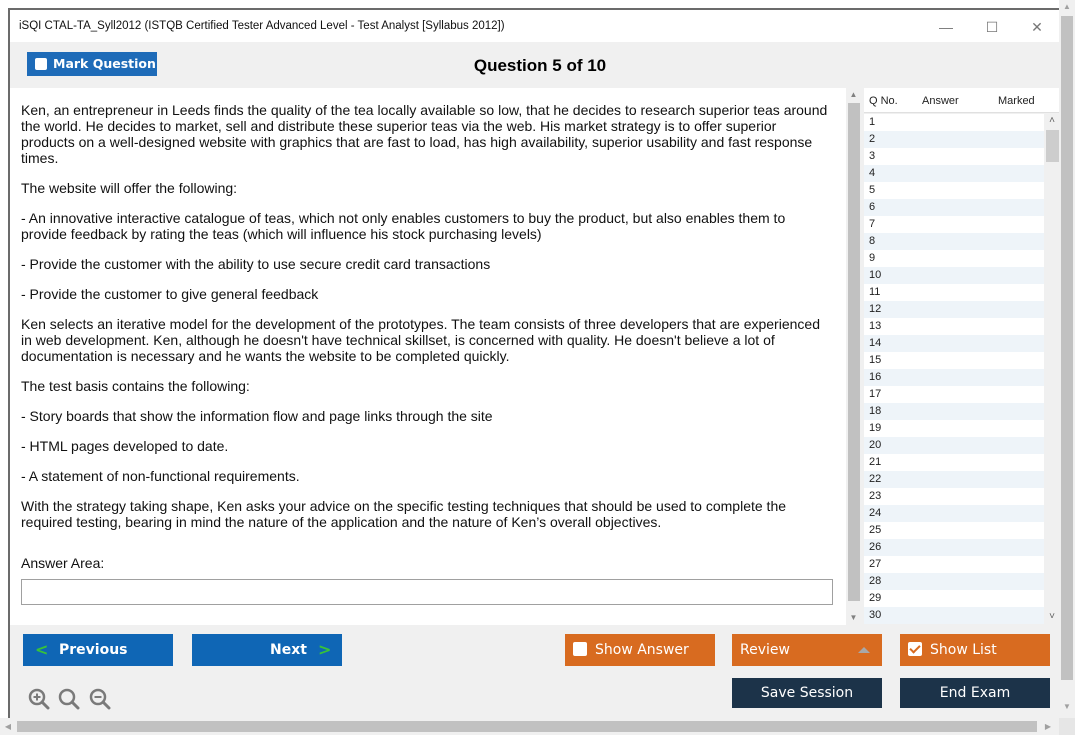 The width and height of the screenshot is (1075, 735). I want to click on zoom-in-icon, so click(39, 699).